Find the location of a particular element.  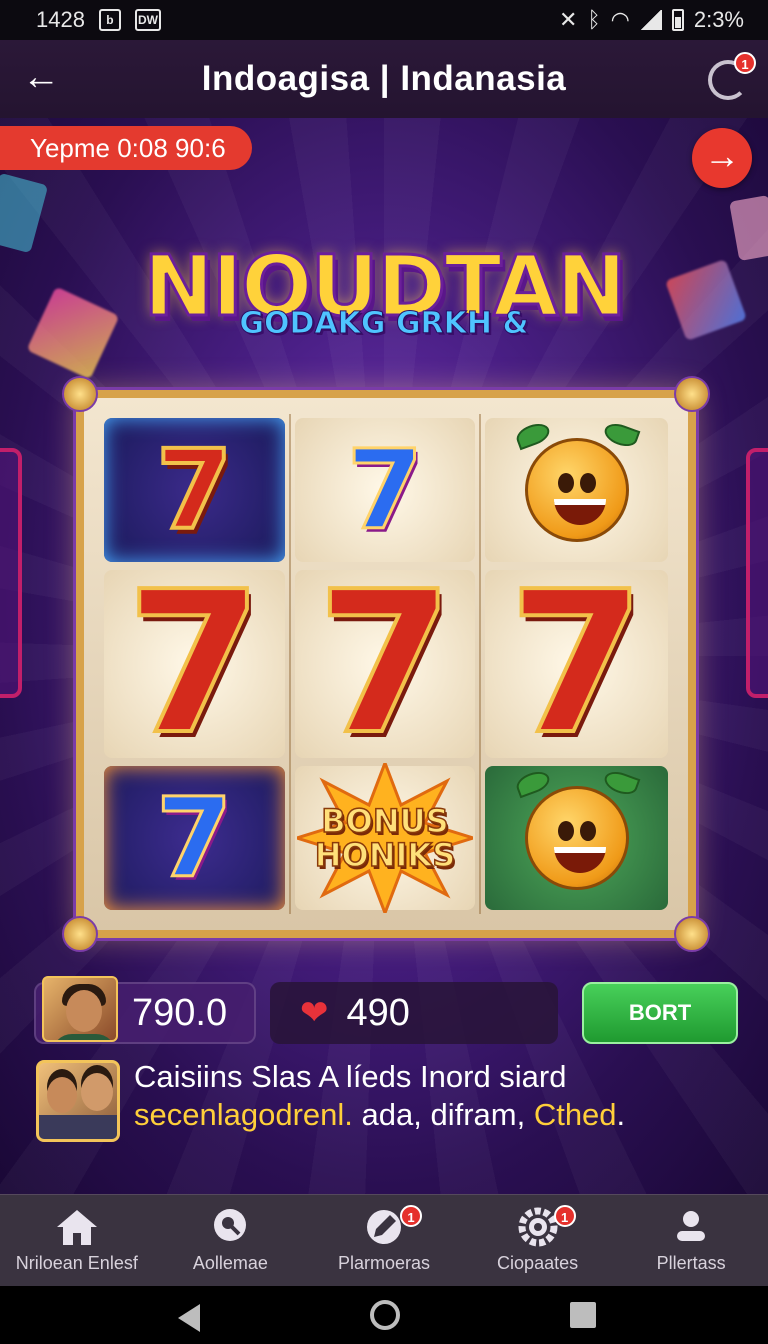

game-logo: NIOUDTAN GODAKG GRKH & is located at coordinates (384, 289).